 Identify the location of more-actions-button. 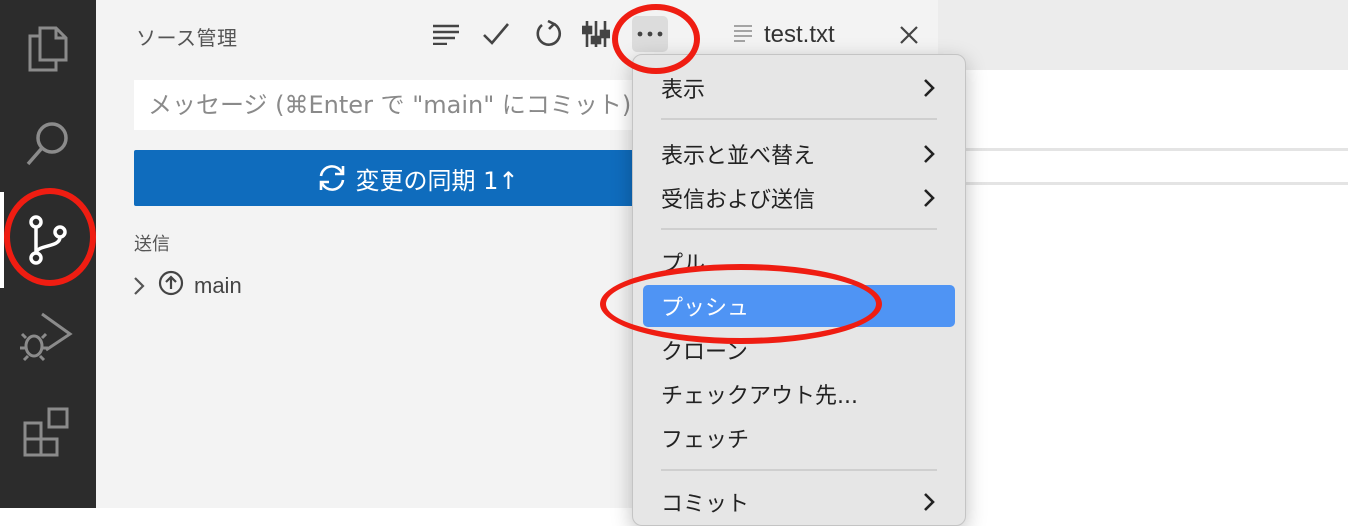
(650, 34).